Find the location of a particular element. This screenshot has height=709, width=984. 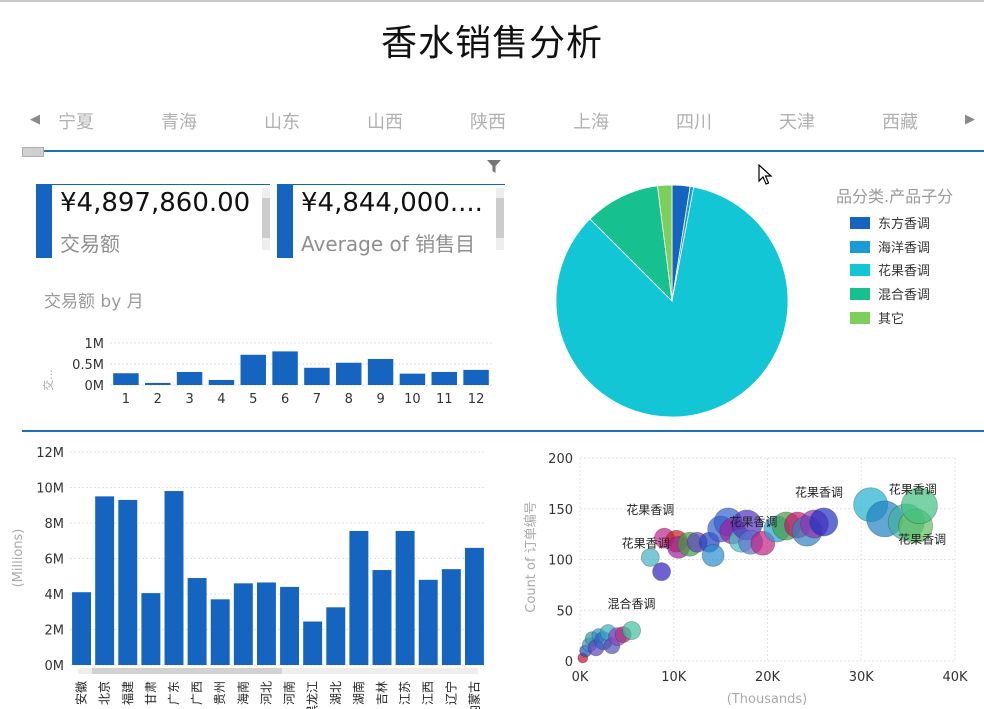

monthly-bar-chart: 交... 0M0.5M1M1 2 3 4 5 6 7 8 9 10 11 12 is located at coordinates (266, 372).